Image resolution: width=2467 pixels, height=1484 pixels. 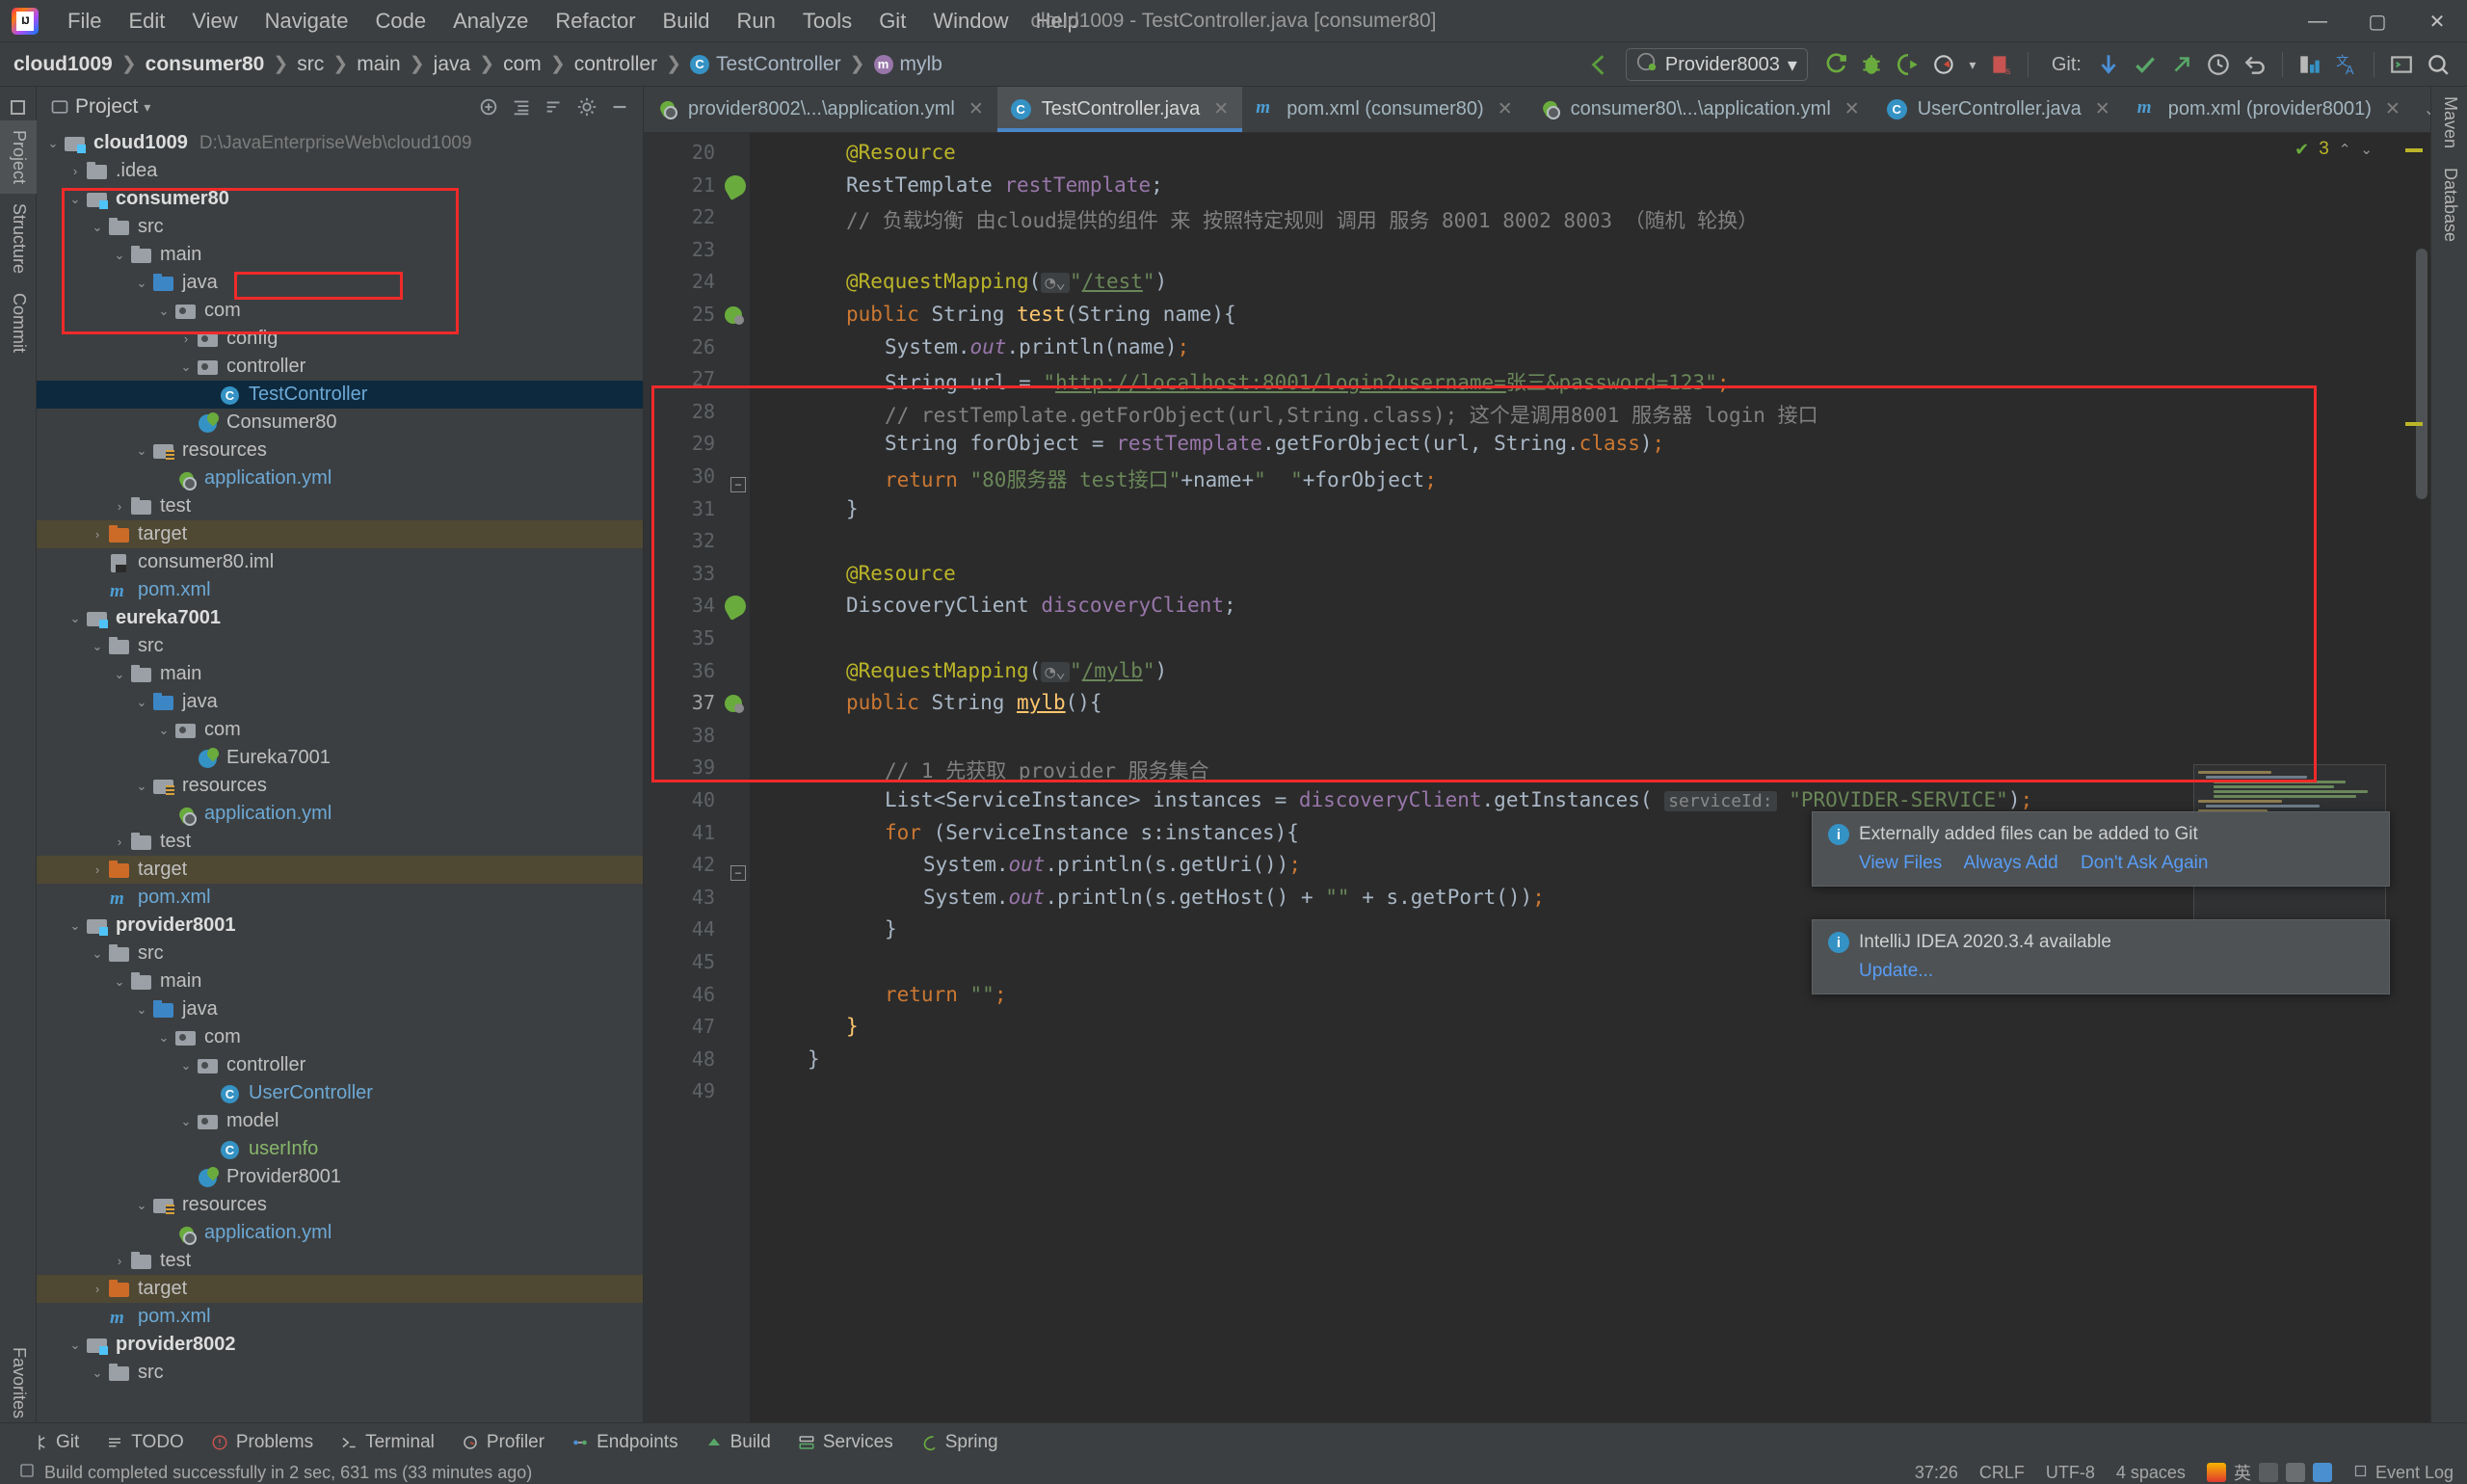 What do you see at coordinates (19, 157) in the screenshot?
I see `rail-item-project: Project` at bounding box center [19, 157].